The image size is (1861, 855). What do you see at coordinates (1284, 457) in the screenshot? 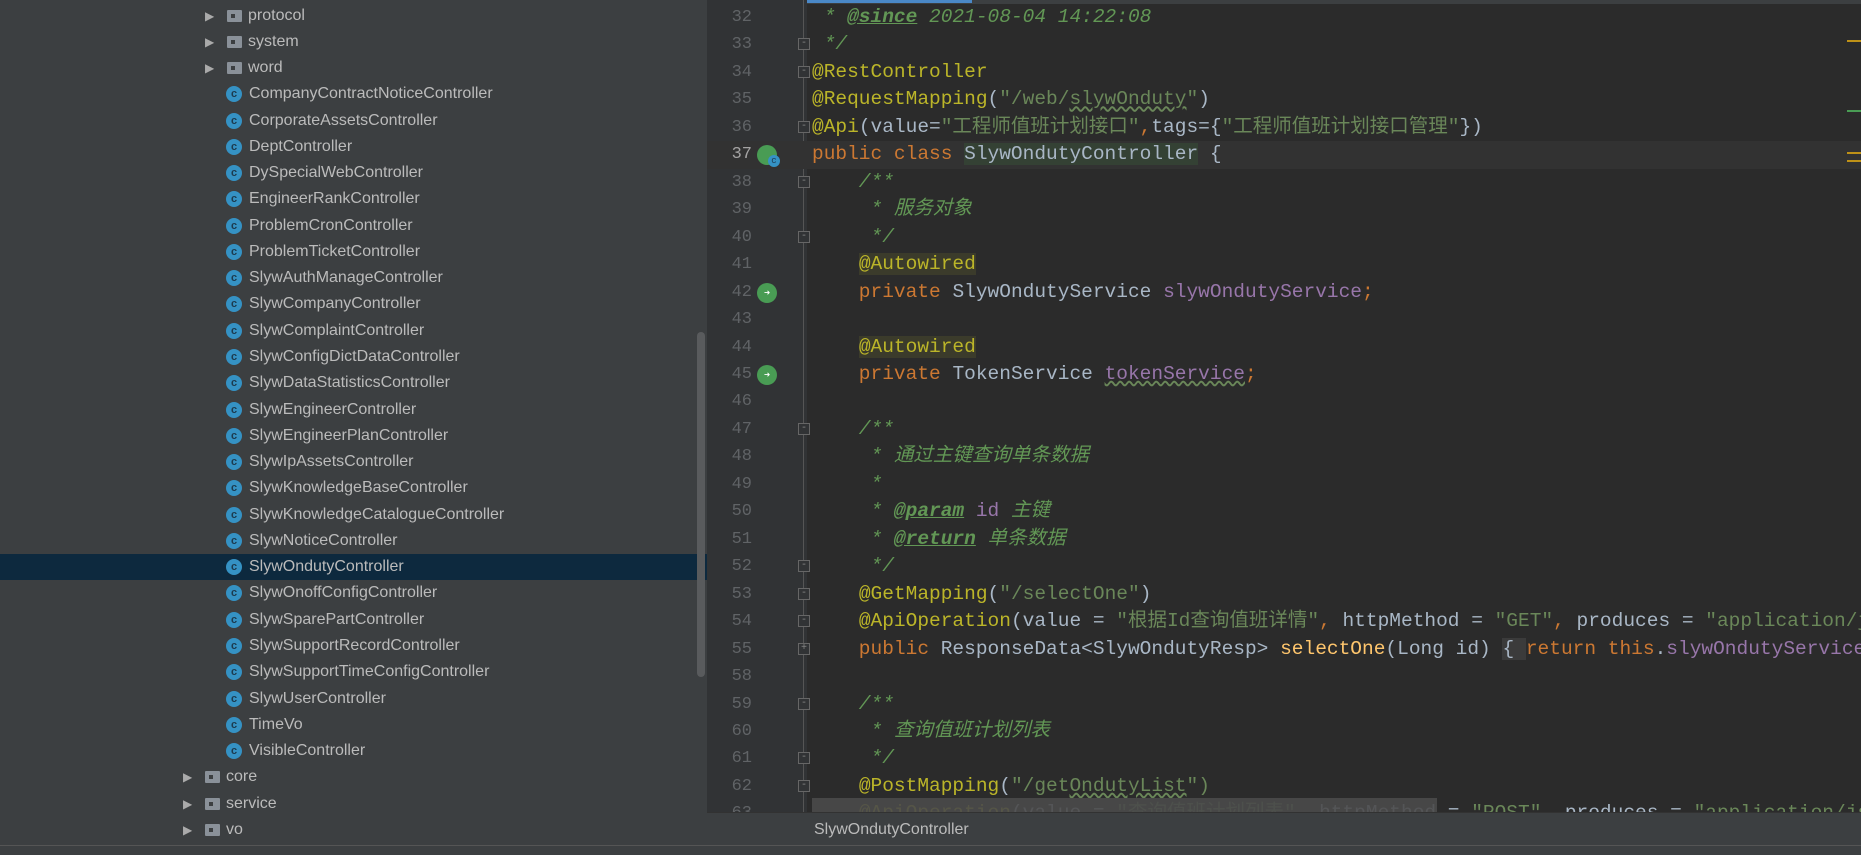
I see `code-line: 48 * 通过主键查询单条数据` at bounding box center [1284, 457].